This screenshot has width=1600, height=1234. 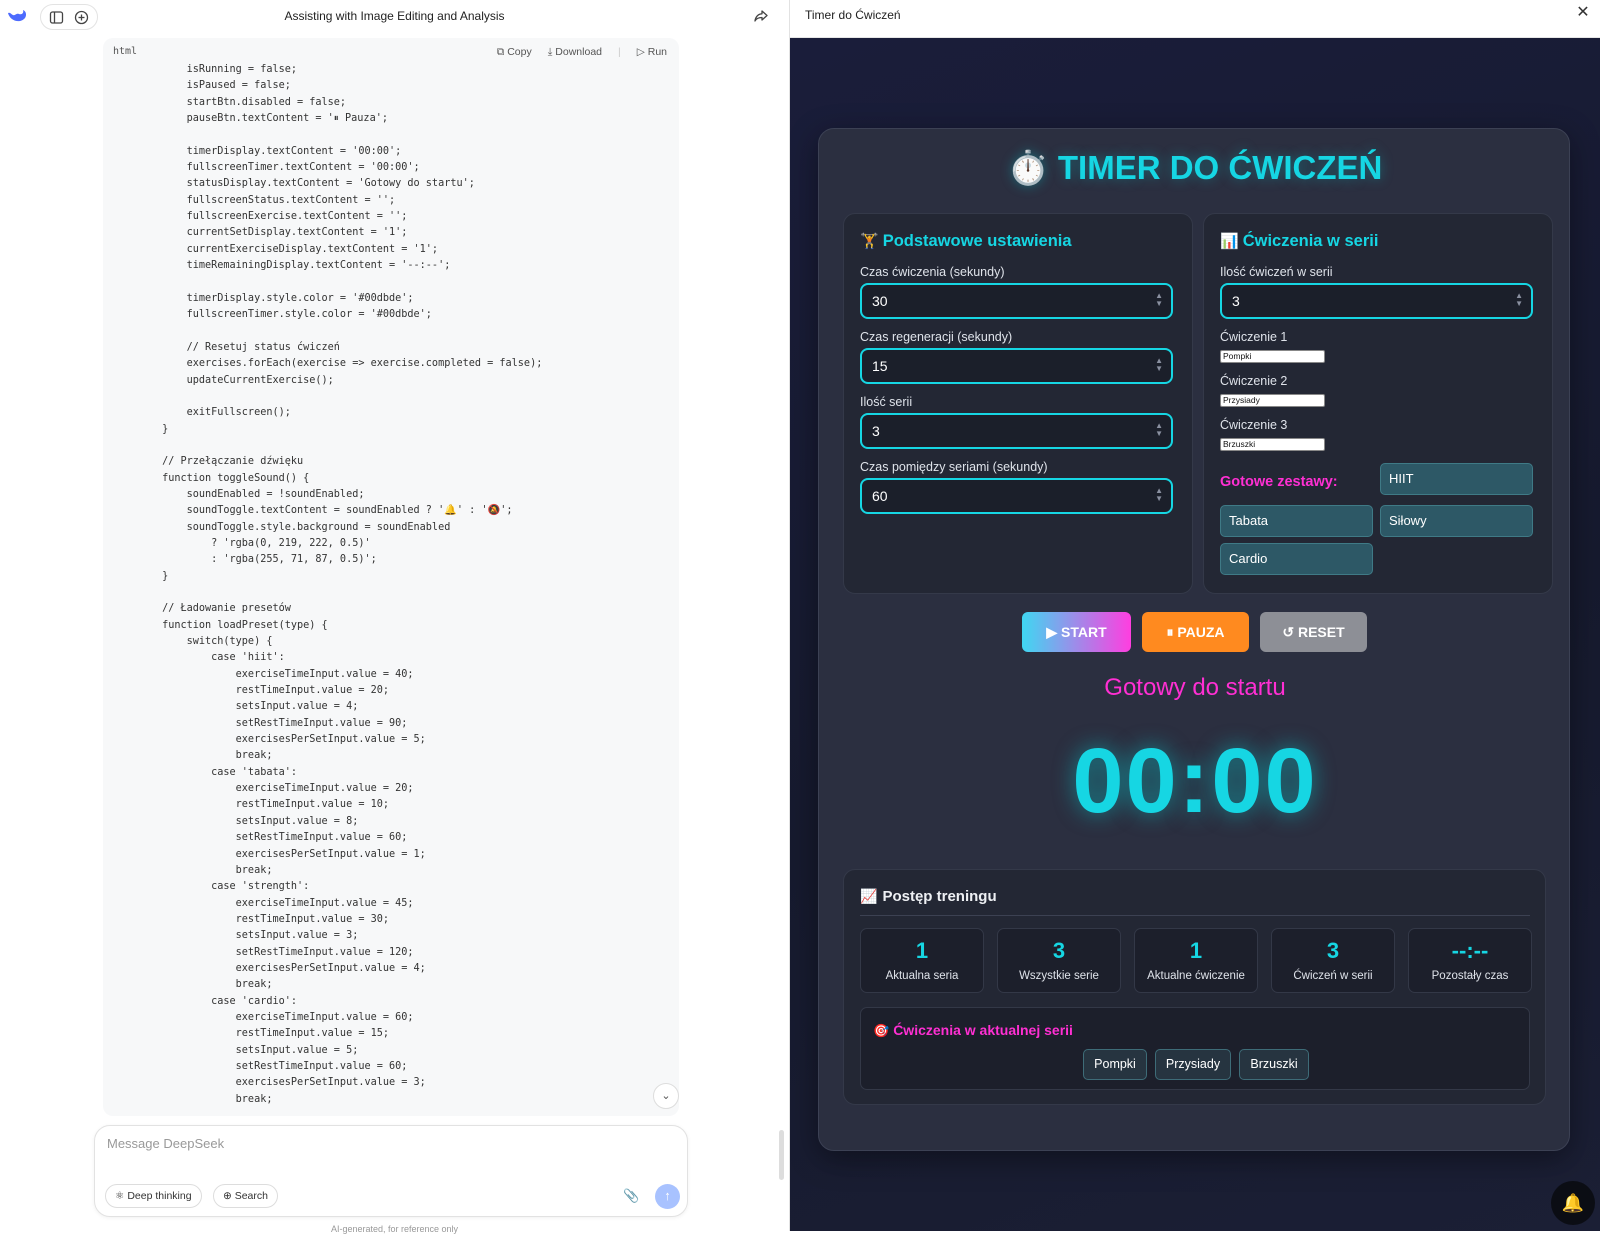 What do you see at coordinates (761, 16) in the screenshot?
I see `share-icon` at bounding box center [761, 16].